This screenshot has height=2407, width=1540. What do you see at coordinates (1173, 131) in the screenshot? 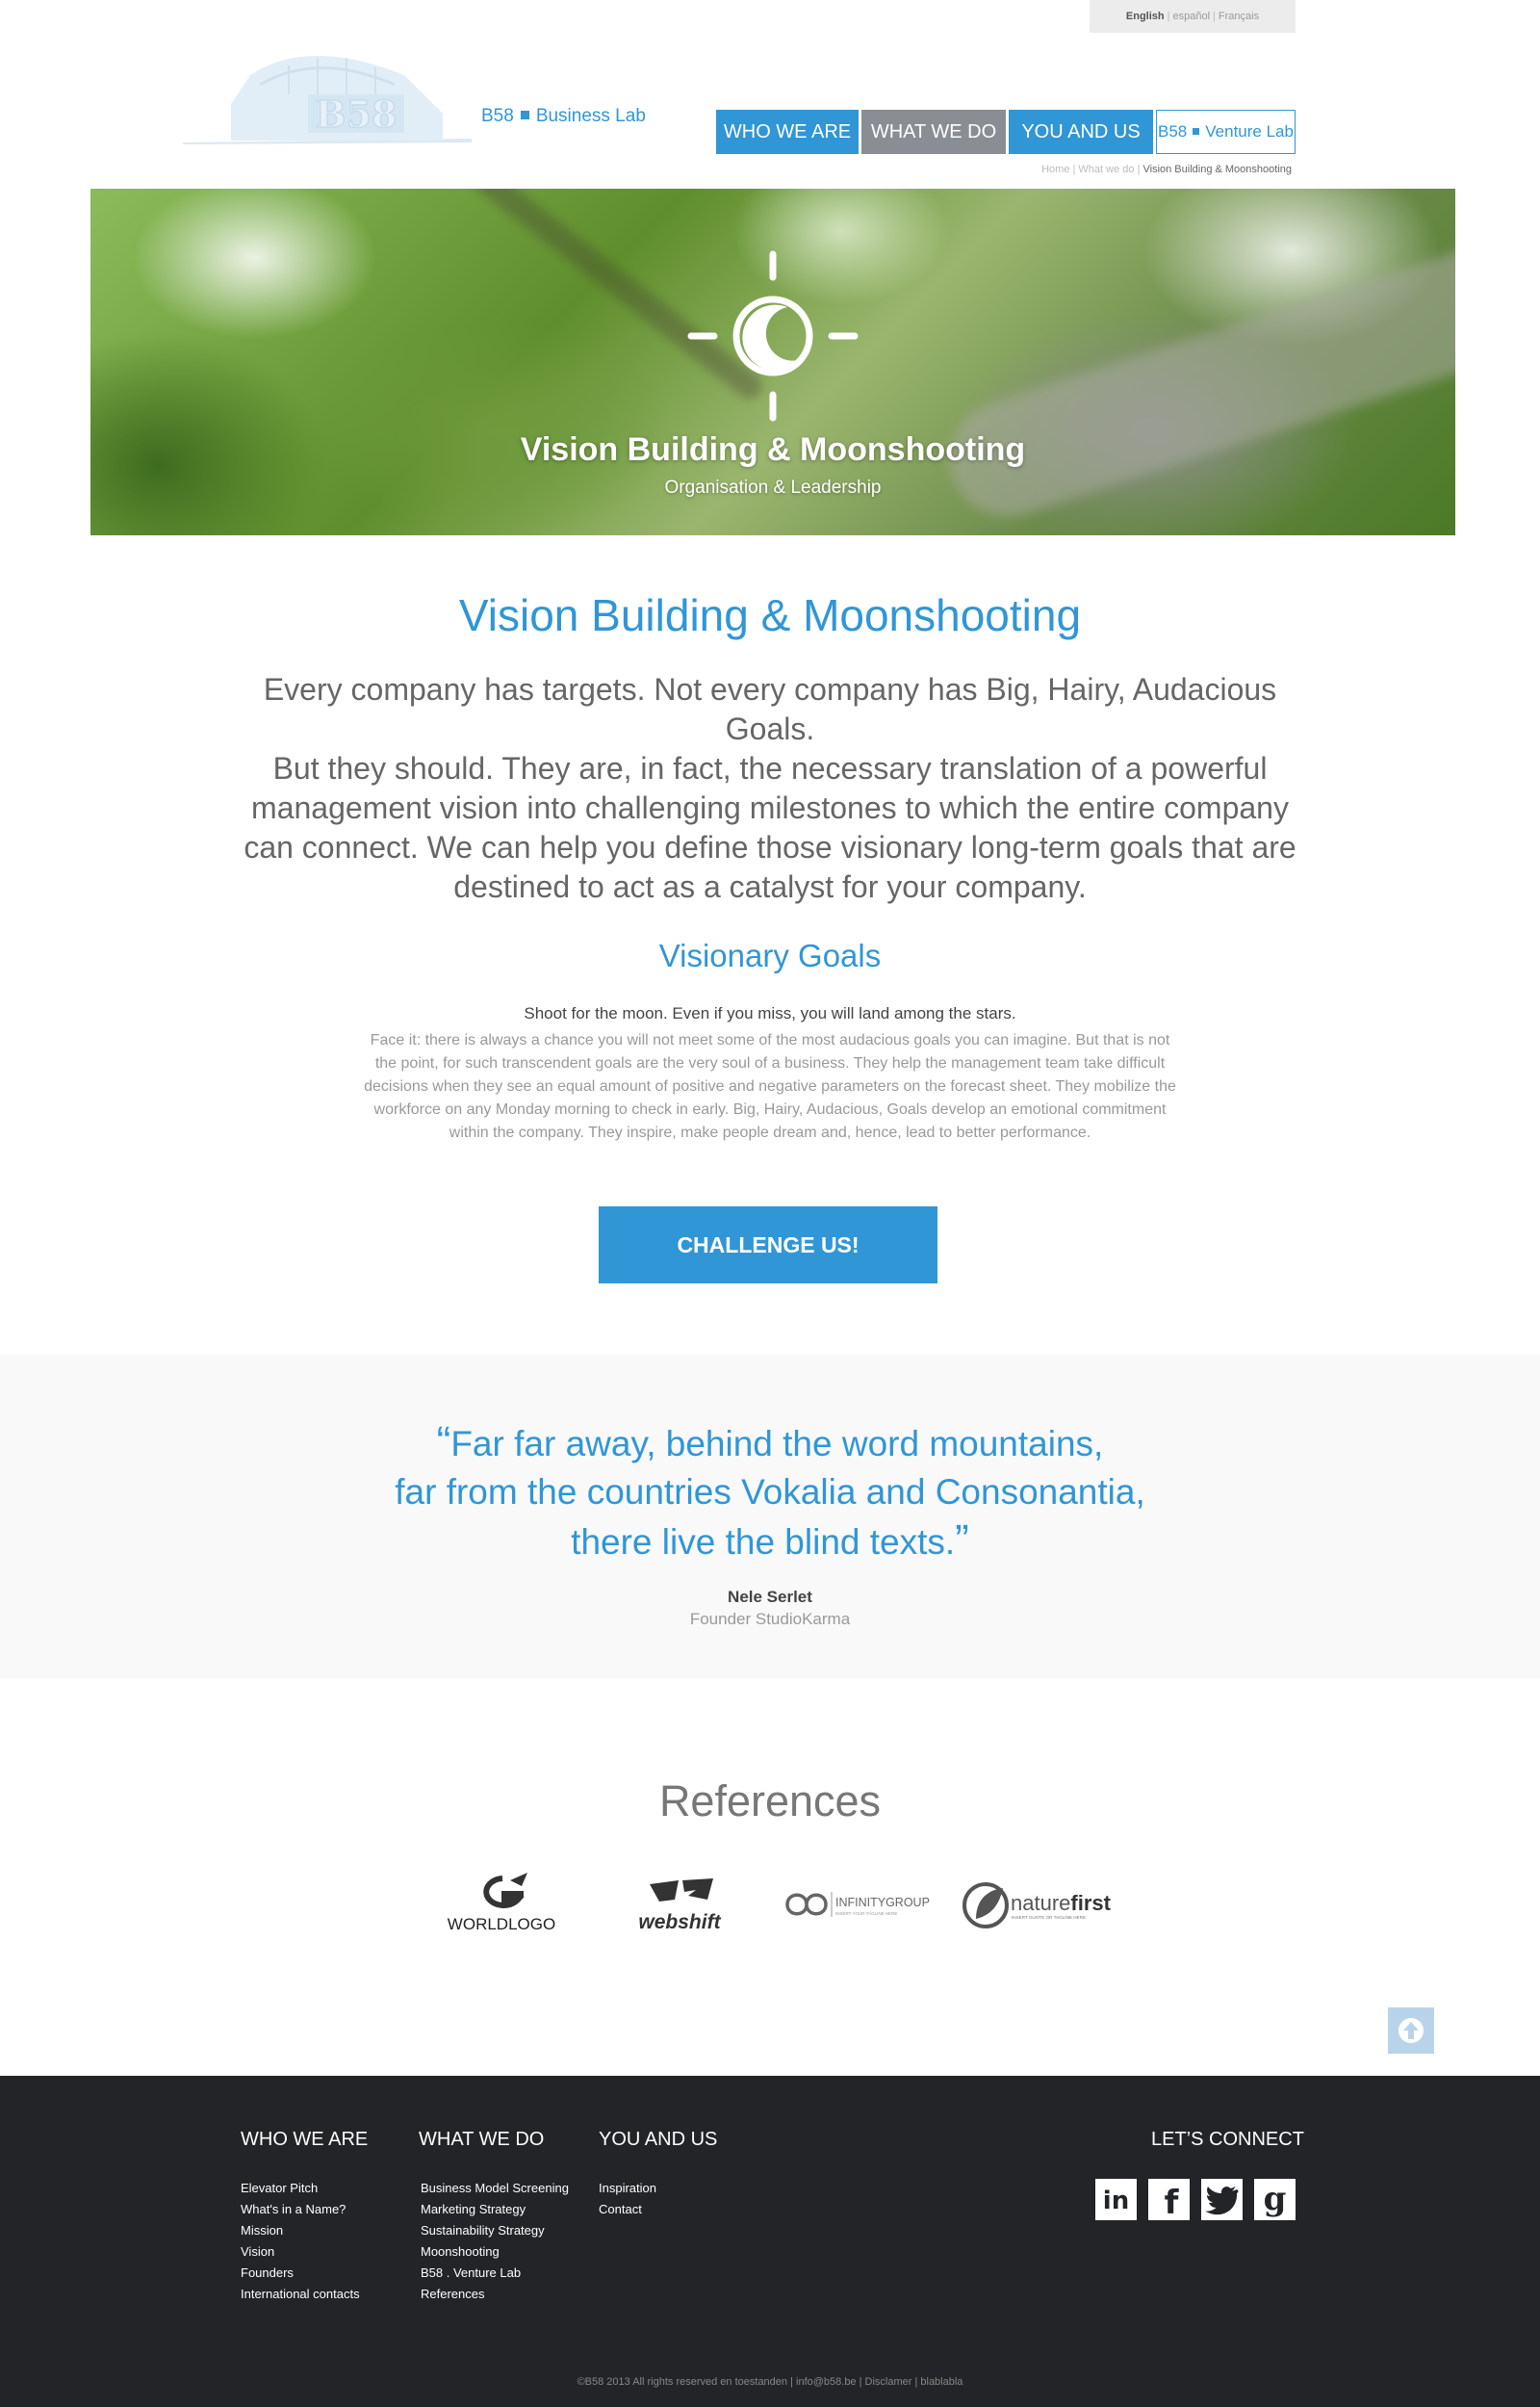
I see `venture-brand: B58` at bounding box center [1173, 131].